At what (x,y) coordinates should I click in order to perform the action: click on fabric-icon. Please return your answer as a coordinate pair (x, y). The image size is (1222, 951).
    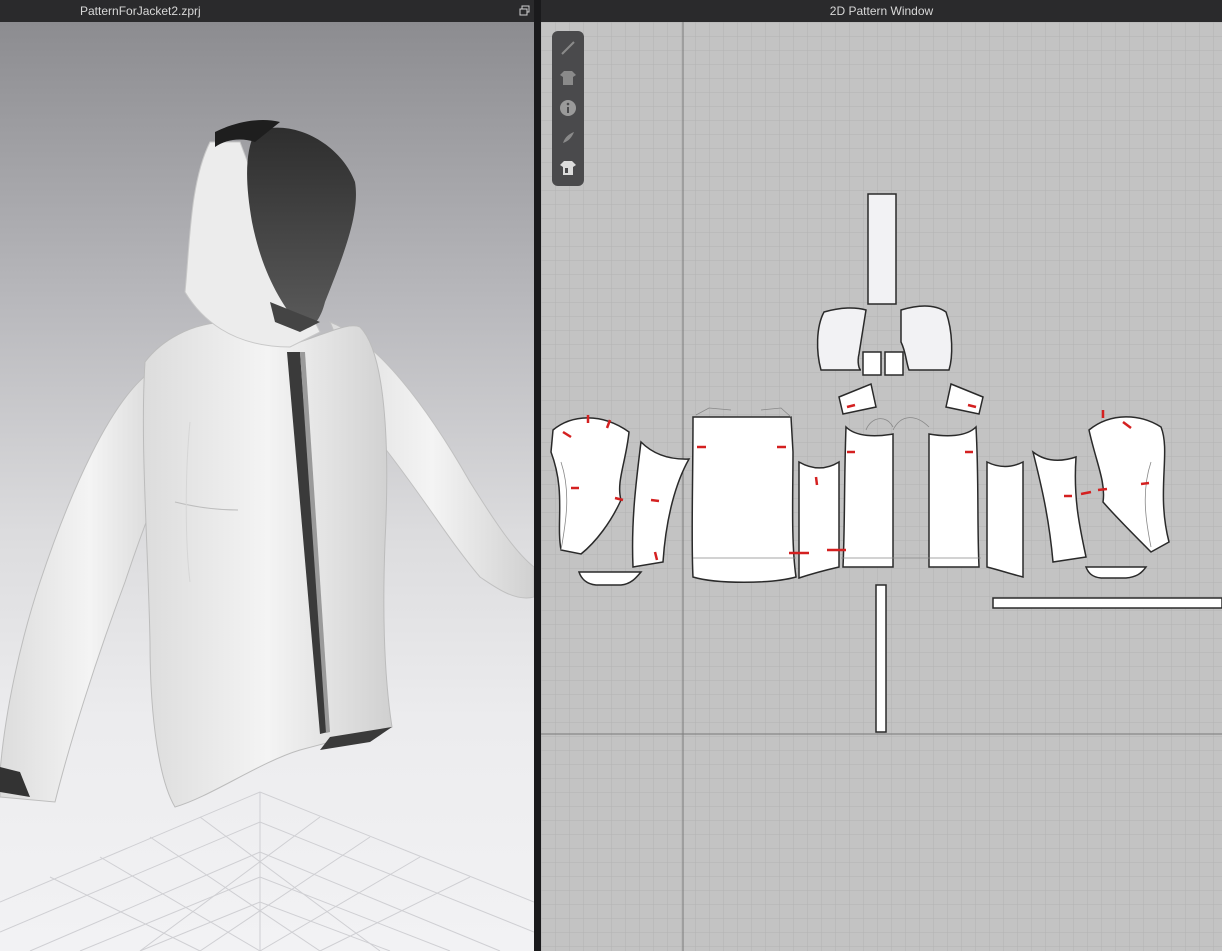
    Looking at the image, I should click on (568, 138).